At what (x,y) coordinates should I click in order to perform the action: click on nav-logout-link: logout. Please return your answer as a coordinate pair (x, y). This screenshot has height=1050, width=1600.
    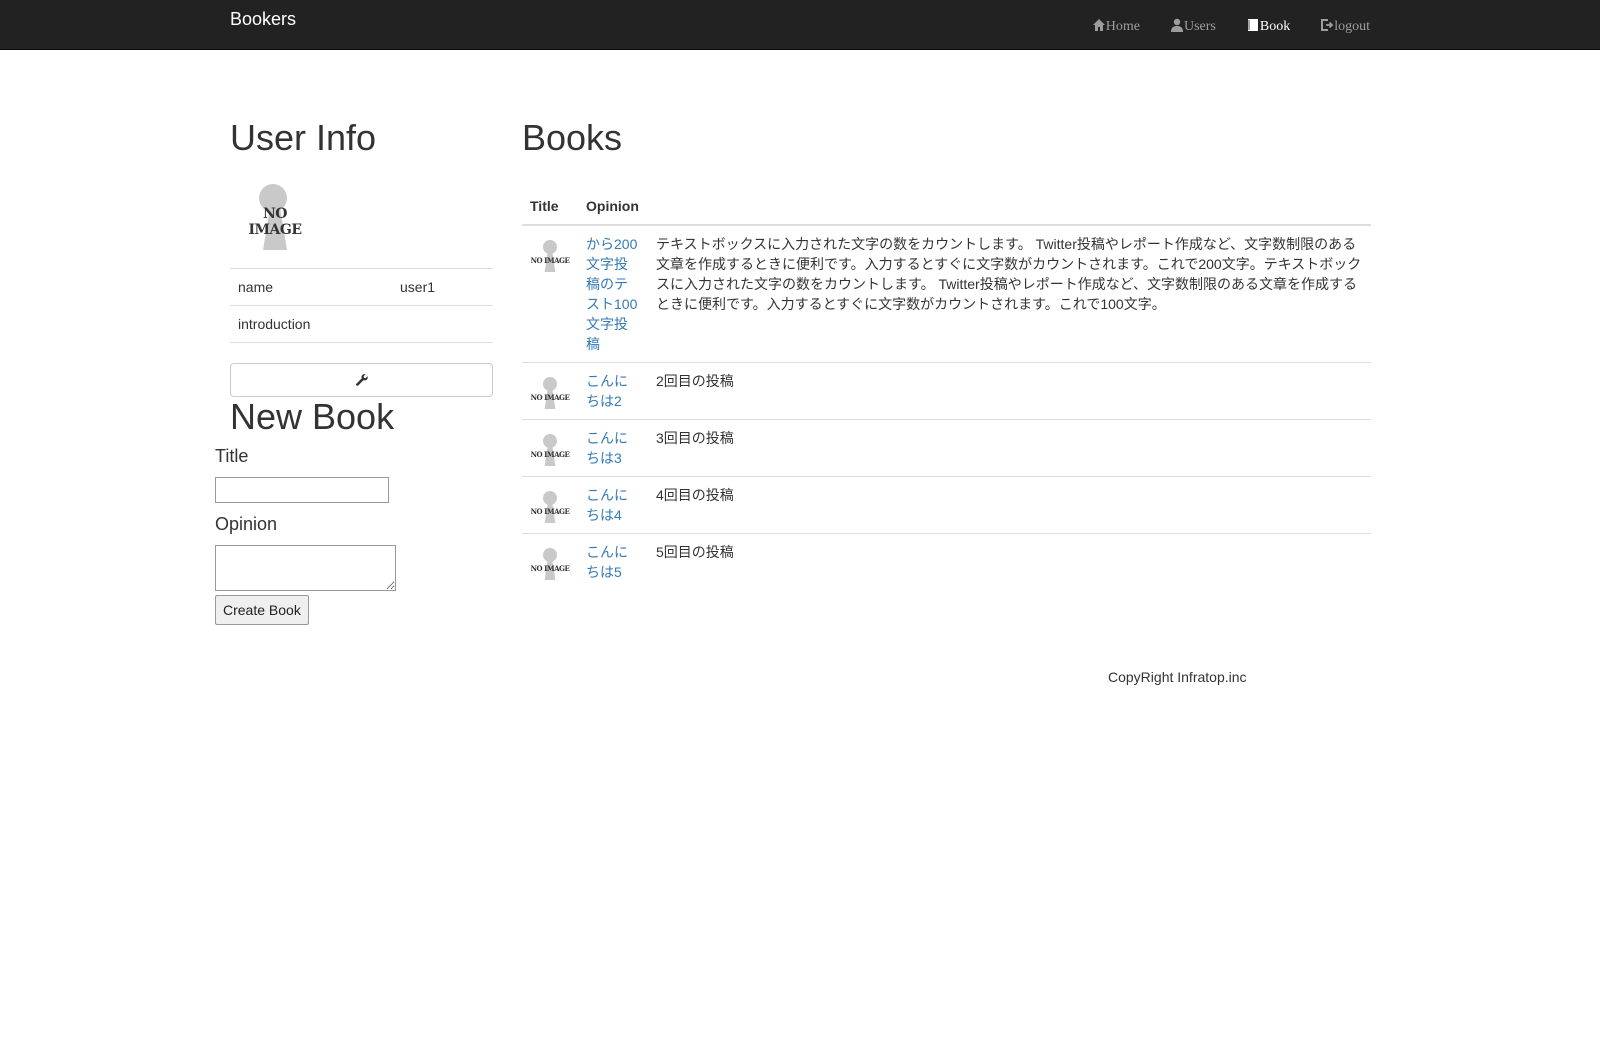
    Looking at the image, I should click on (1345, 27).